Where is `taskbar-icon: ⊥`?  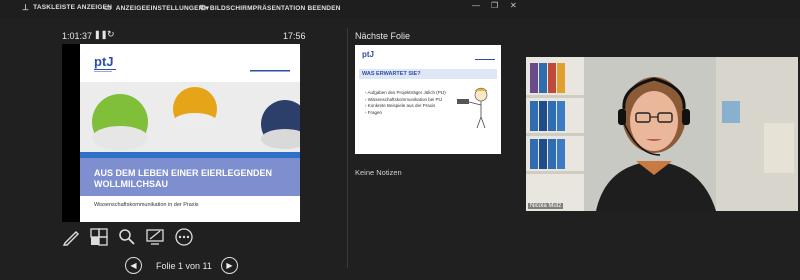
taskbar-icon: ⊥ is located at coordinates (26, 7).